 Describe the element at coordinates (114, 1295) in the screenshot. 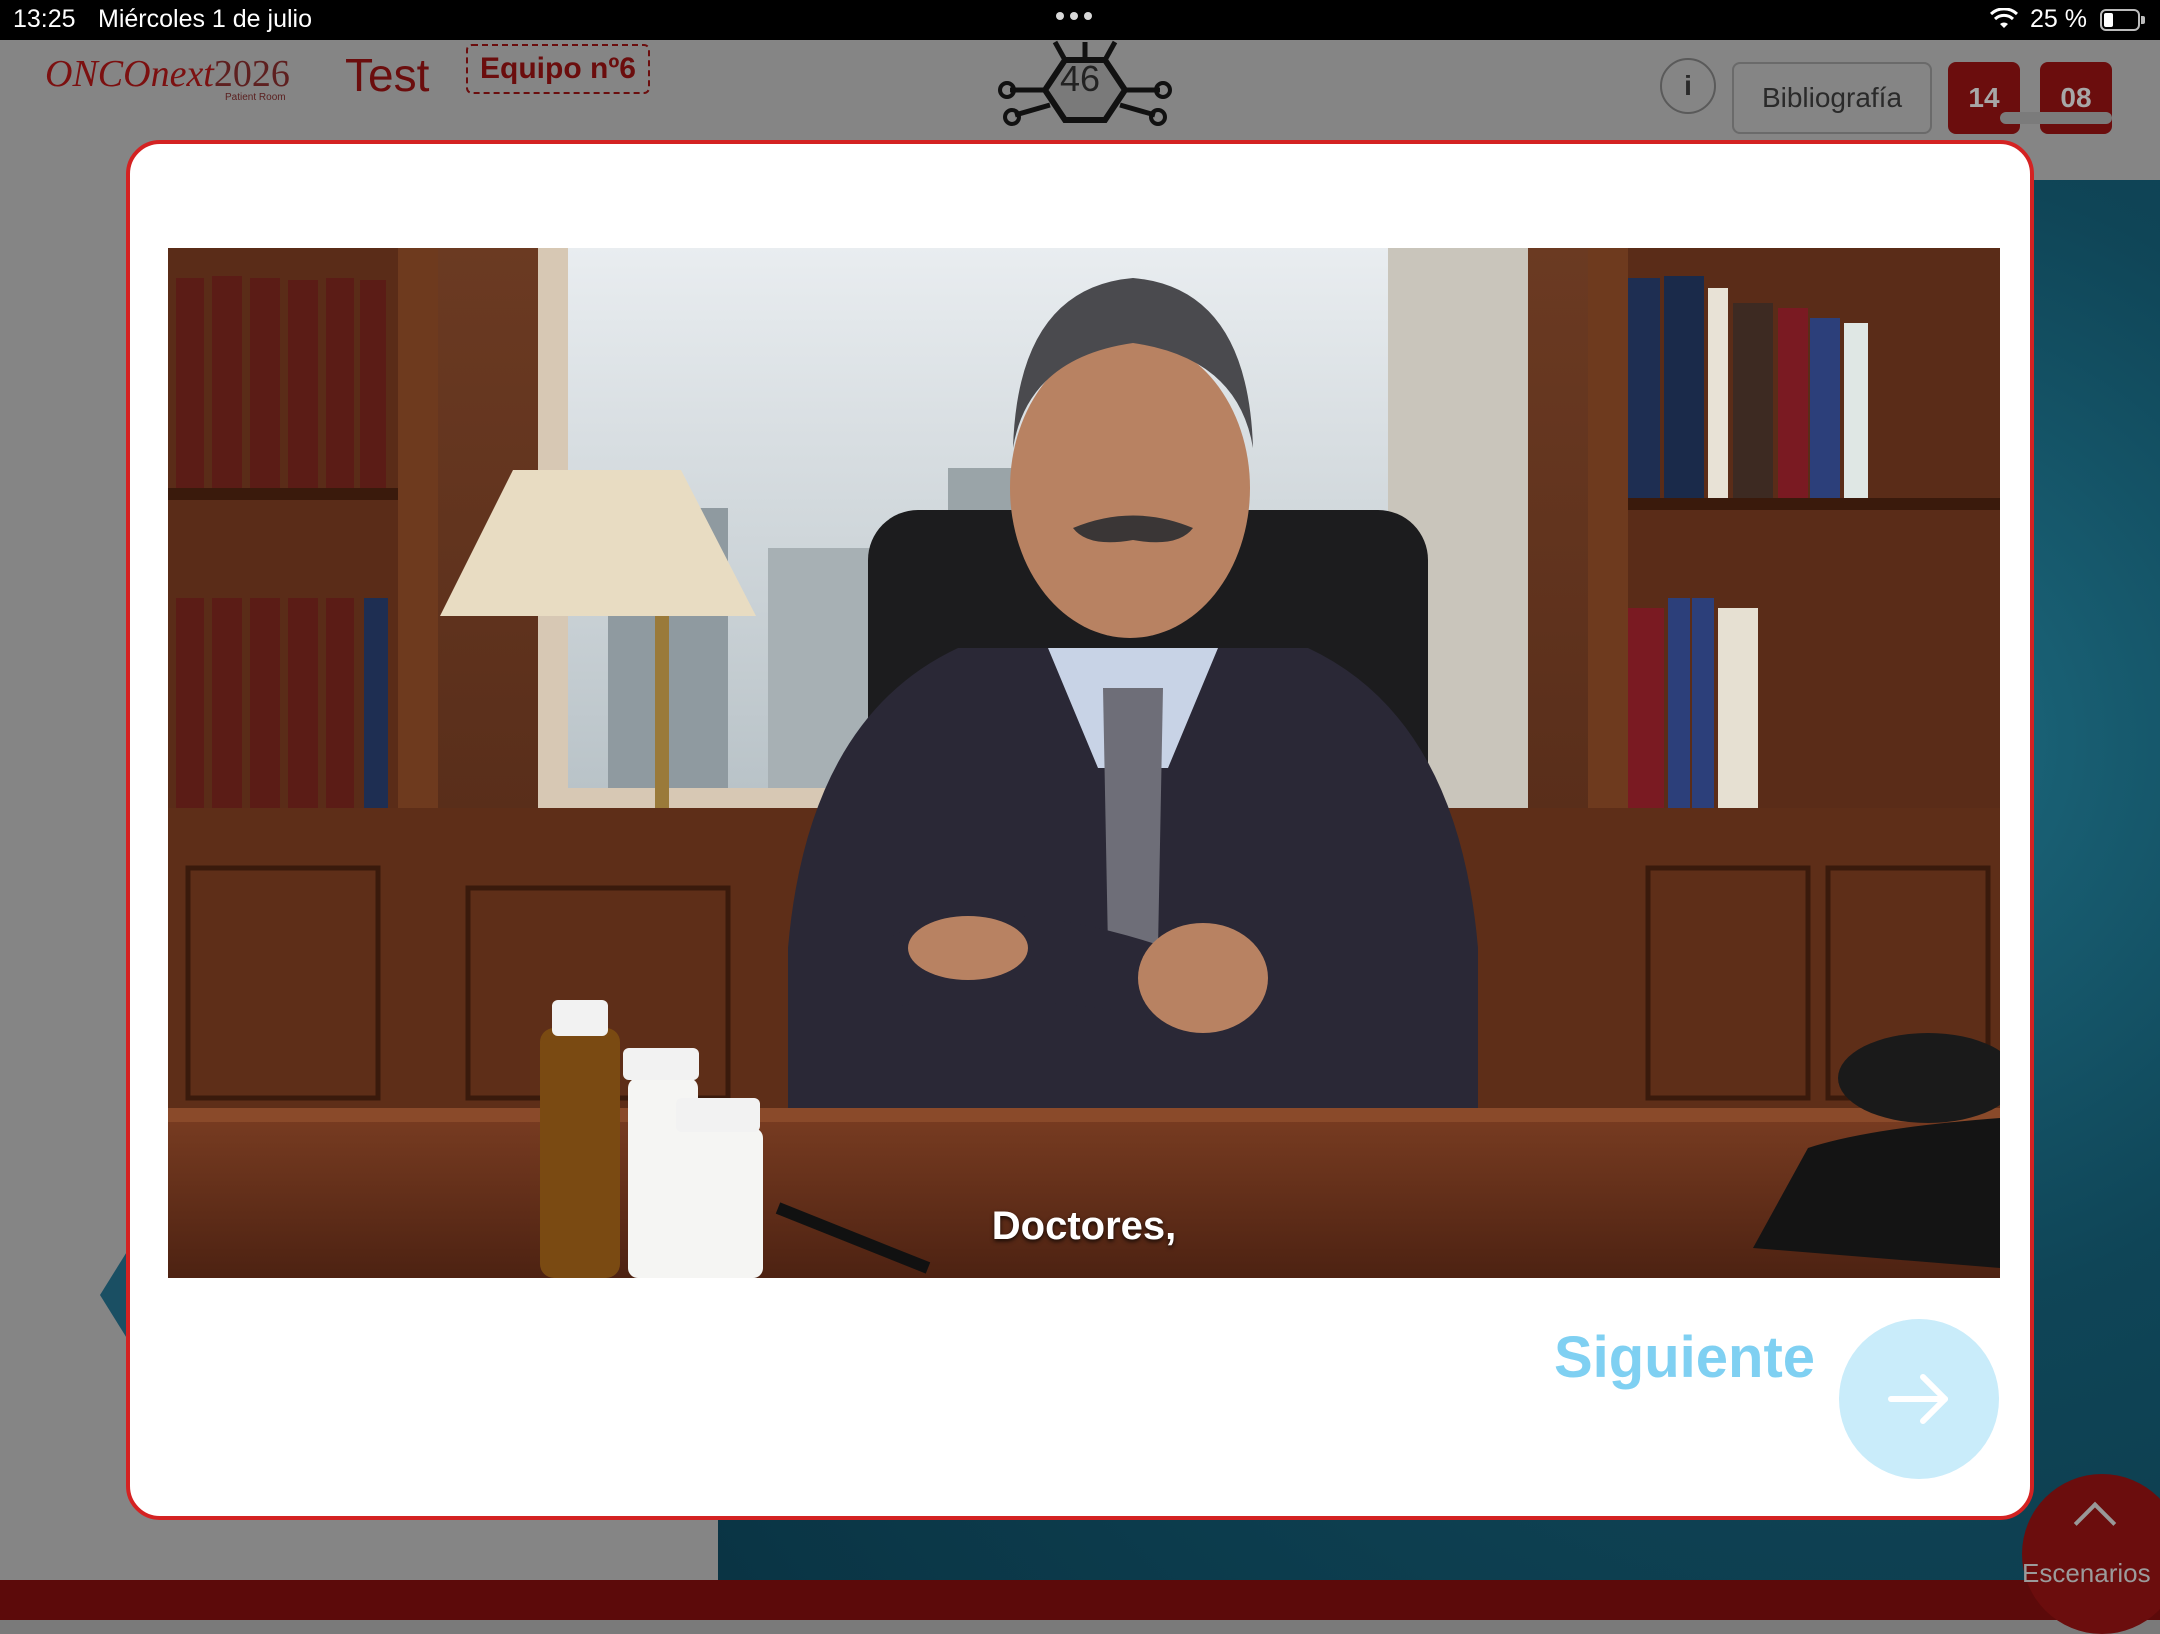

I see `chevron-left-icon` at that location.